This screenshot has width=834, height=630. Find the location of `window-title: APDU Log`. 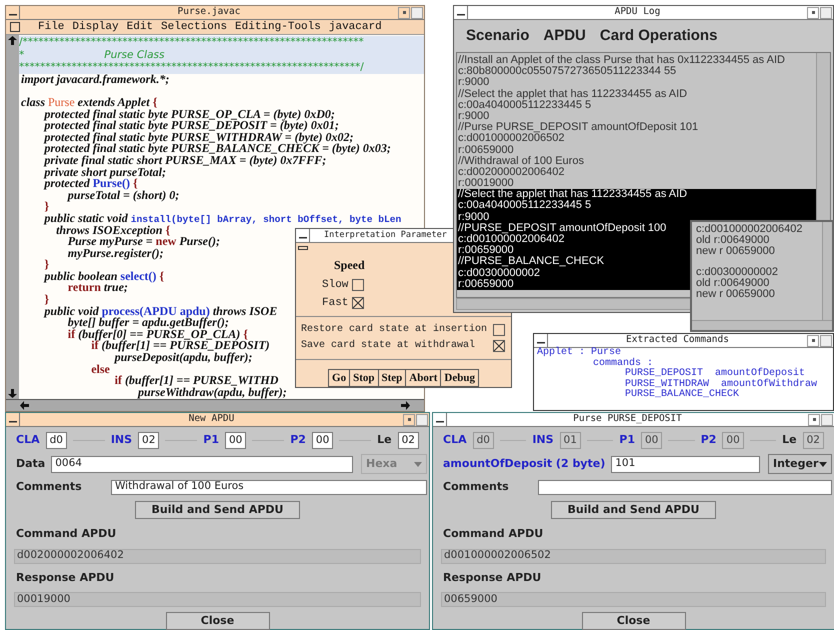

window-title: APDU Log is located at coordinates (638, 12).